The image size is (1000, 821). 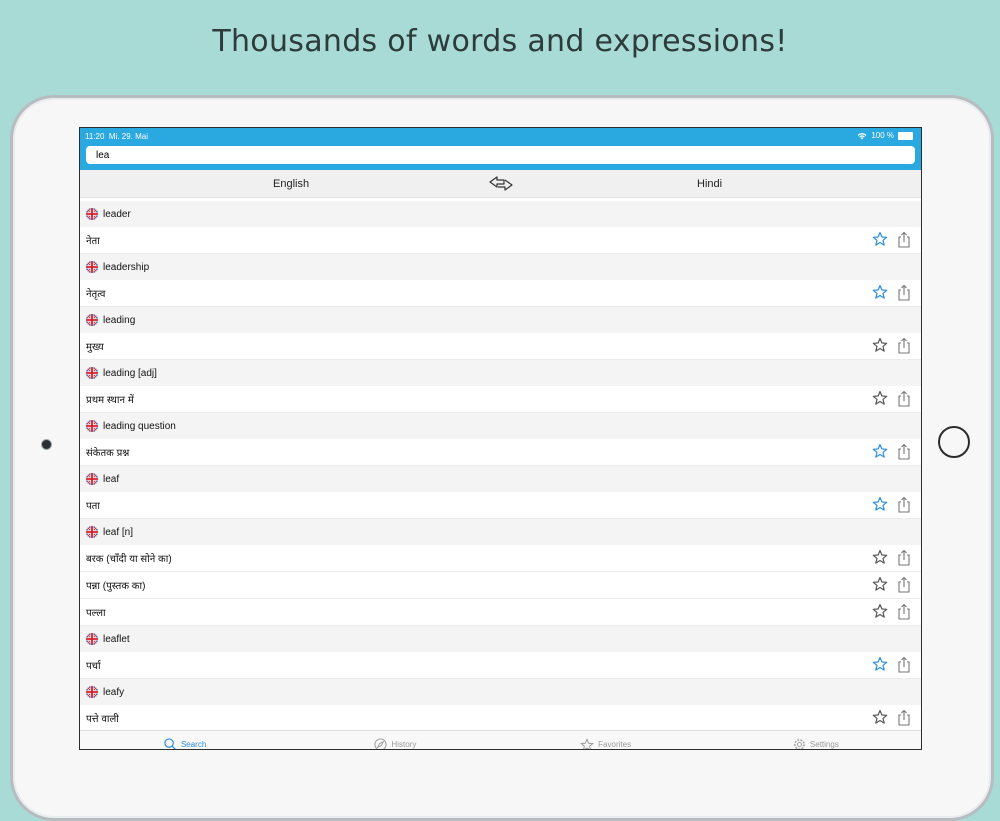 I want to click on target-language: Hindi, so click(x=709, y=184).